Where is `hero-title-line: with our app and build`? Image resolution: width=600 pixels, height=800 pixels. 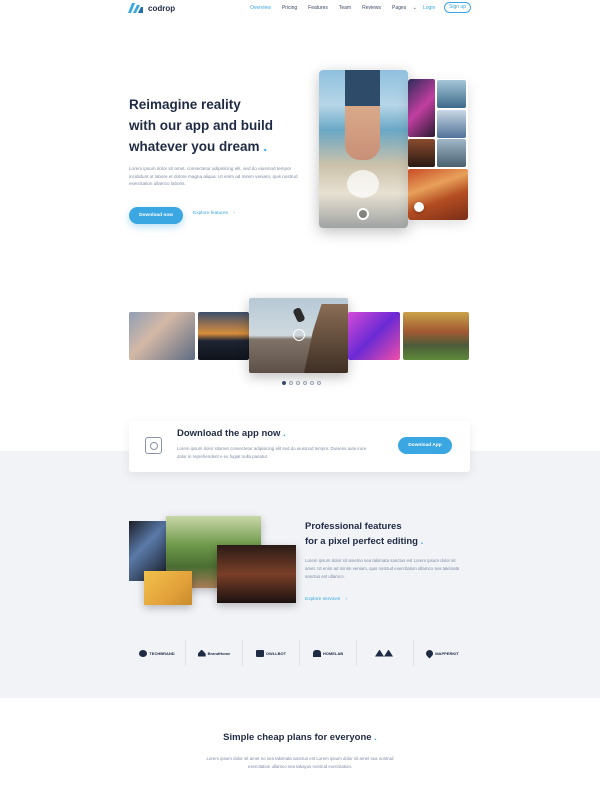 hero-title-line: with our app and build is located at coordinates (201, 125).